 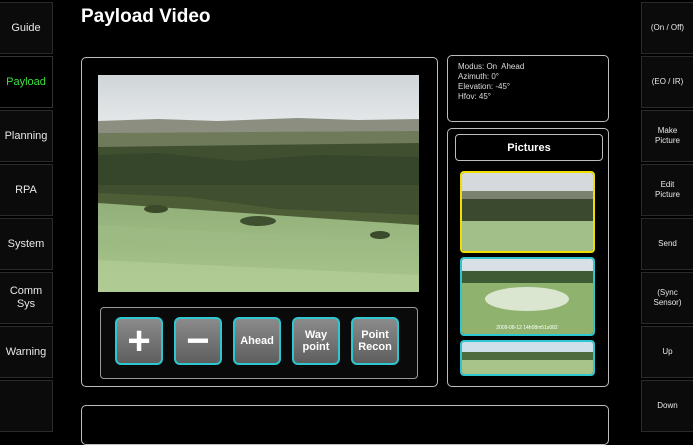 What do you see at coordinates (26, 190) in the screenshot?
I see `nav-rpa: RPA` at bounding box center [26, 190].